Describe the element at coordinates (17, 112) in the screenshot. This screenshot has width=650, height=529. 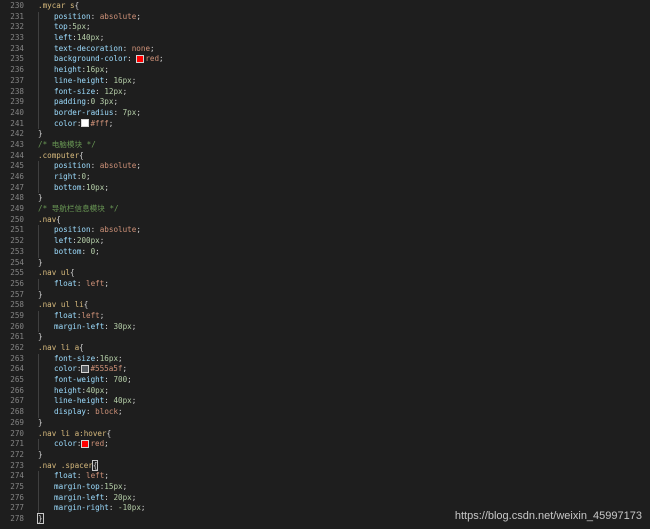
I see `line-number: 240` at that location.